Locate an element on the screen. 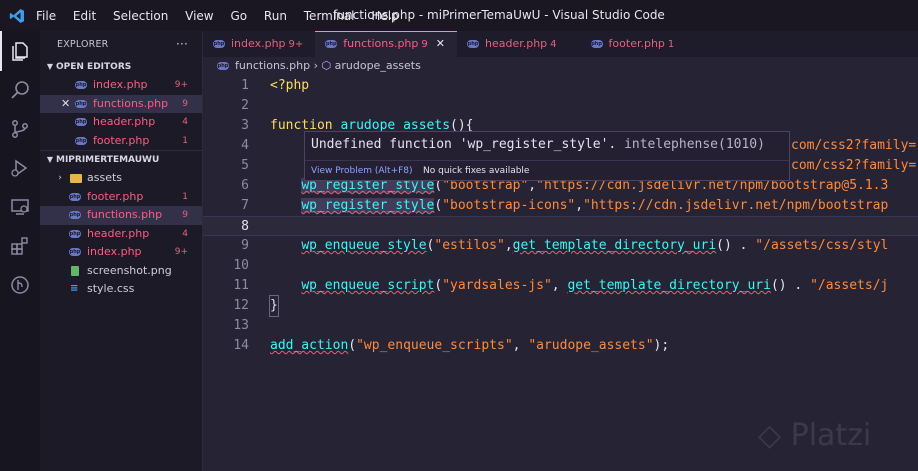  tab-label: header.php is located at coordinates (516, 43).